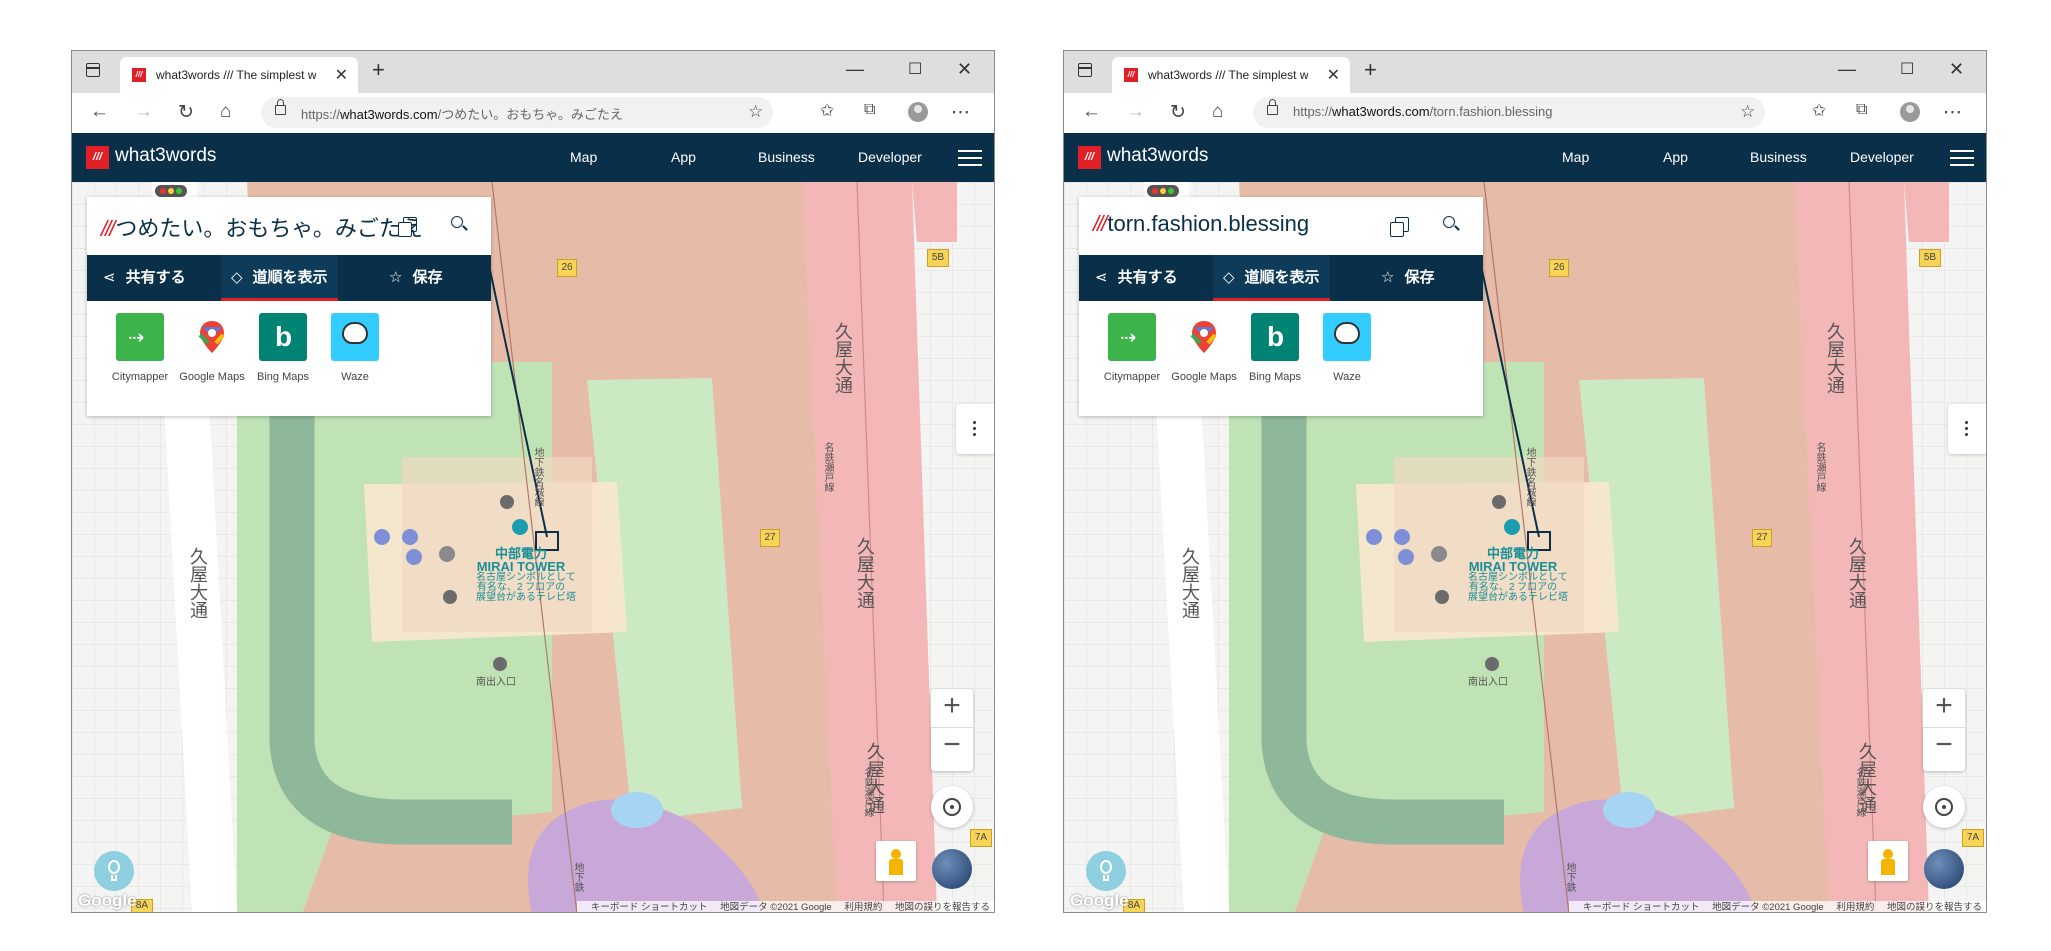  What do you see at coordinates (462, 113) in the screenshot?
I see `url-text: https://what3words.com/つめたい。おもちゃ。みごたえ` at bounding box center [462, 113].